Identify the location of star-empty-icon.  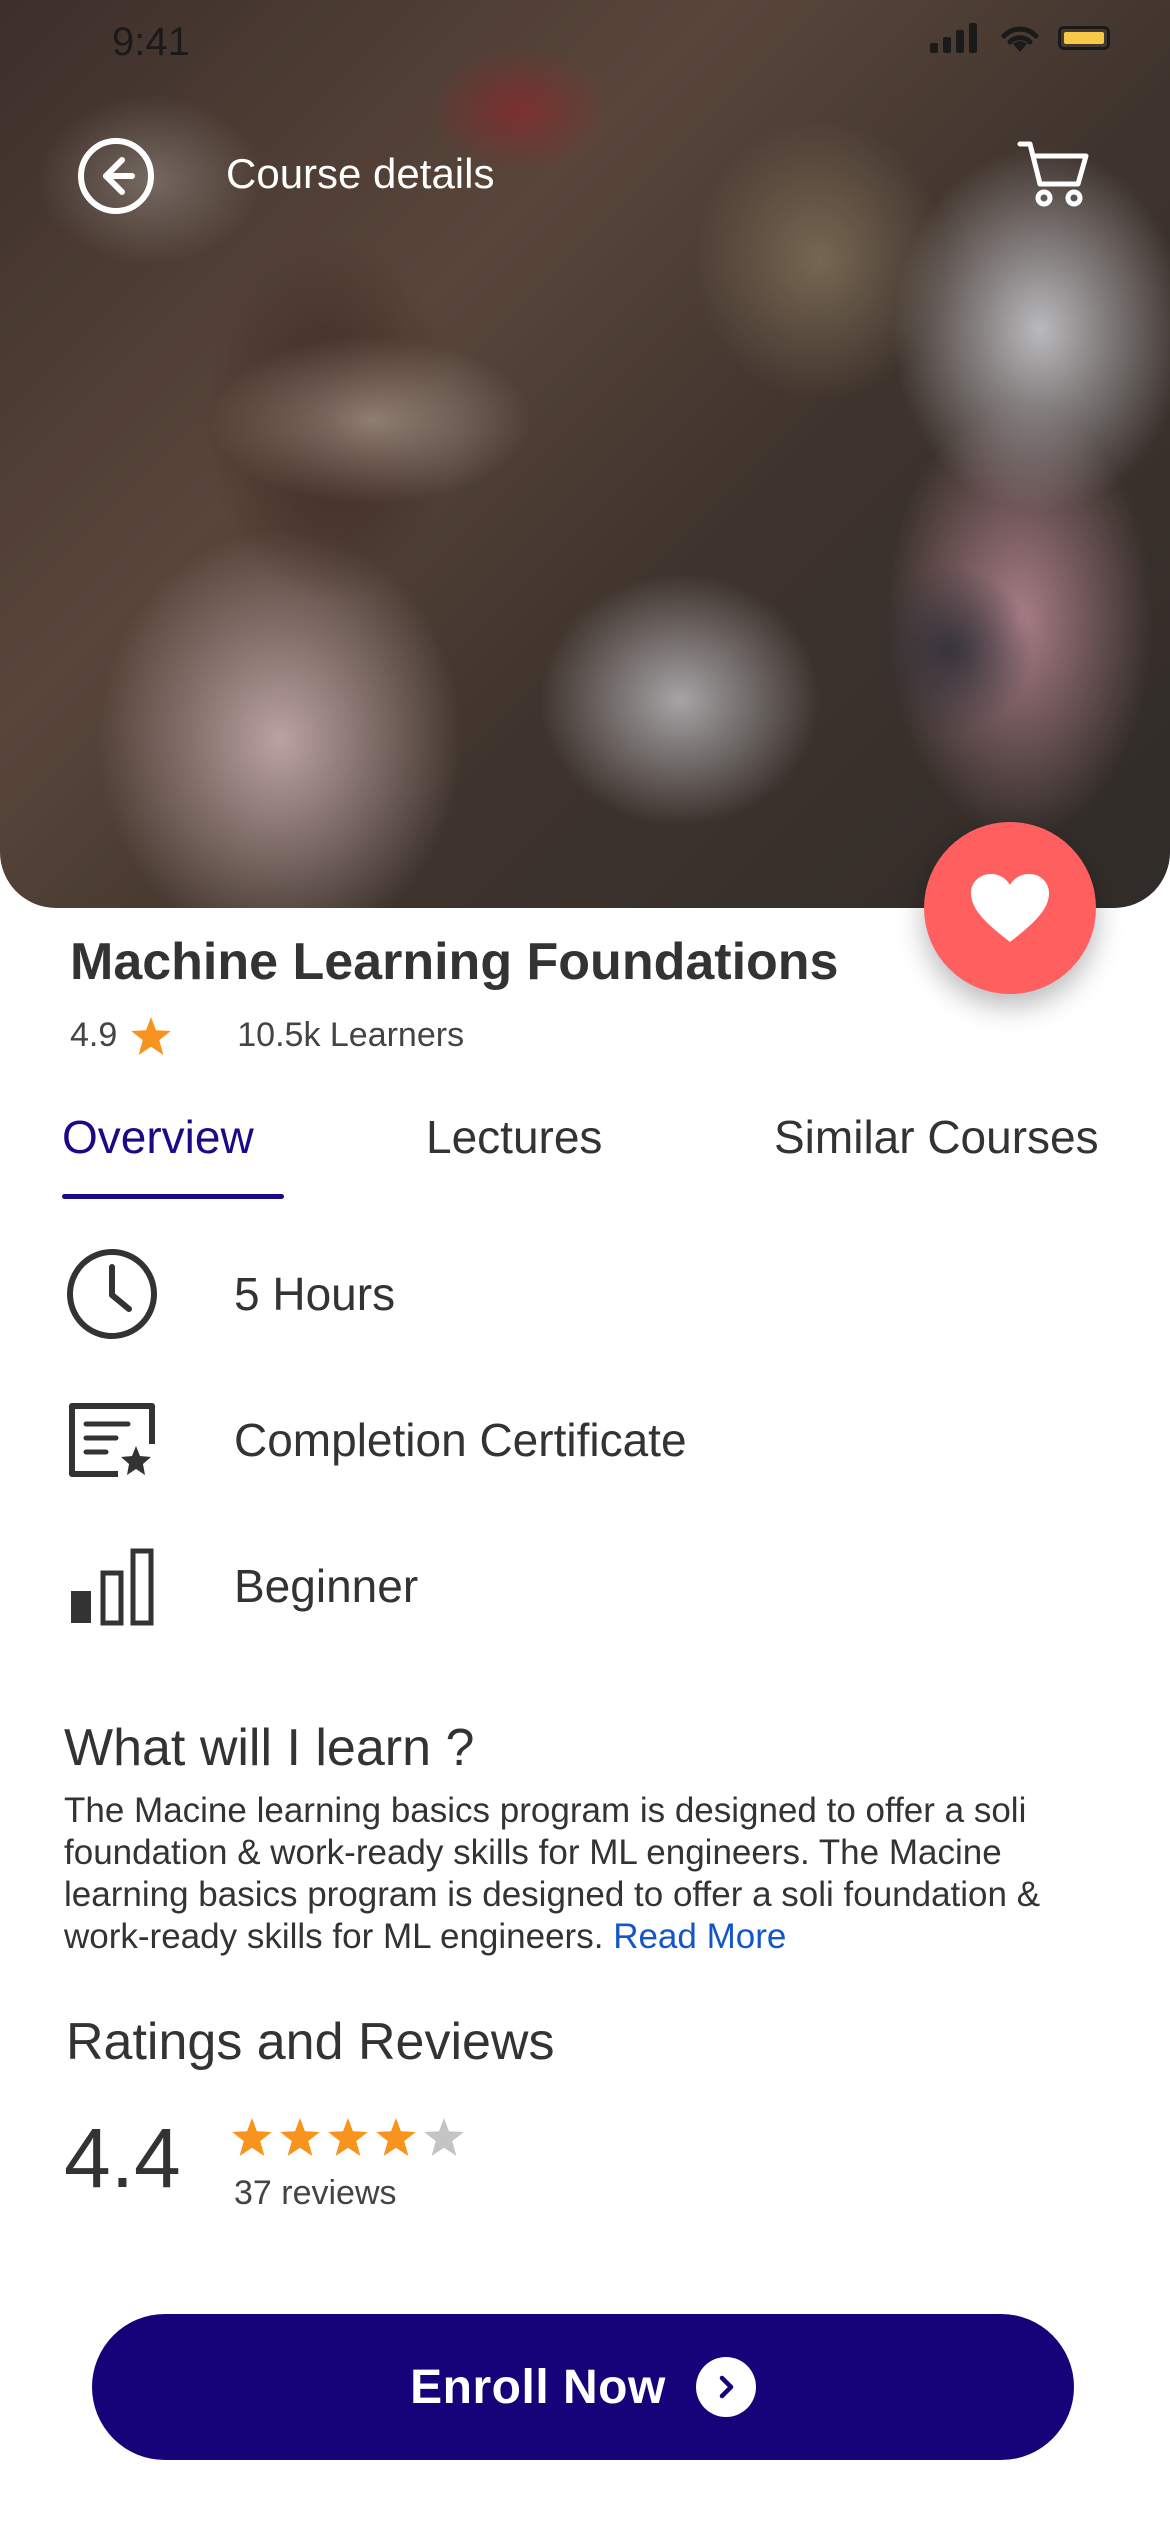
(444, 2137).